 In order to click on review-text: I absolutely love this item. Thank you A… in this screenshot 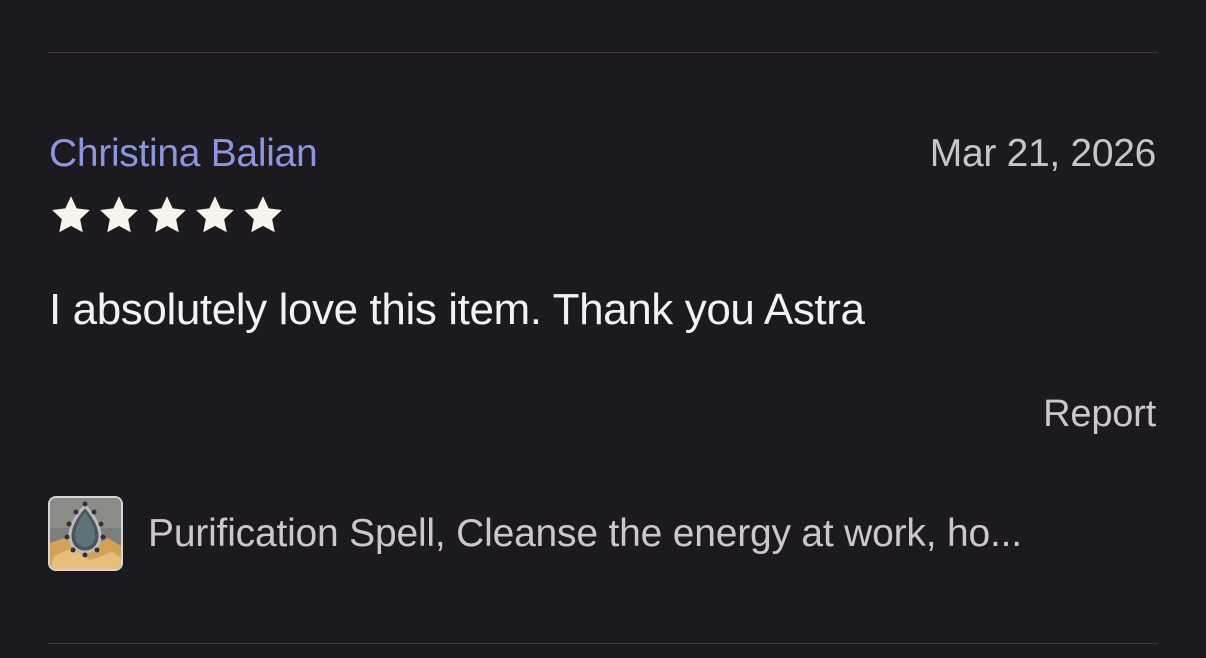, I will do `click(457, 309)`.